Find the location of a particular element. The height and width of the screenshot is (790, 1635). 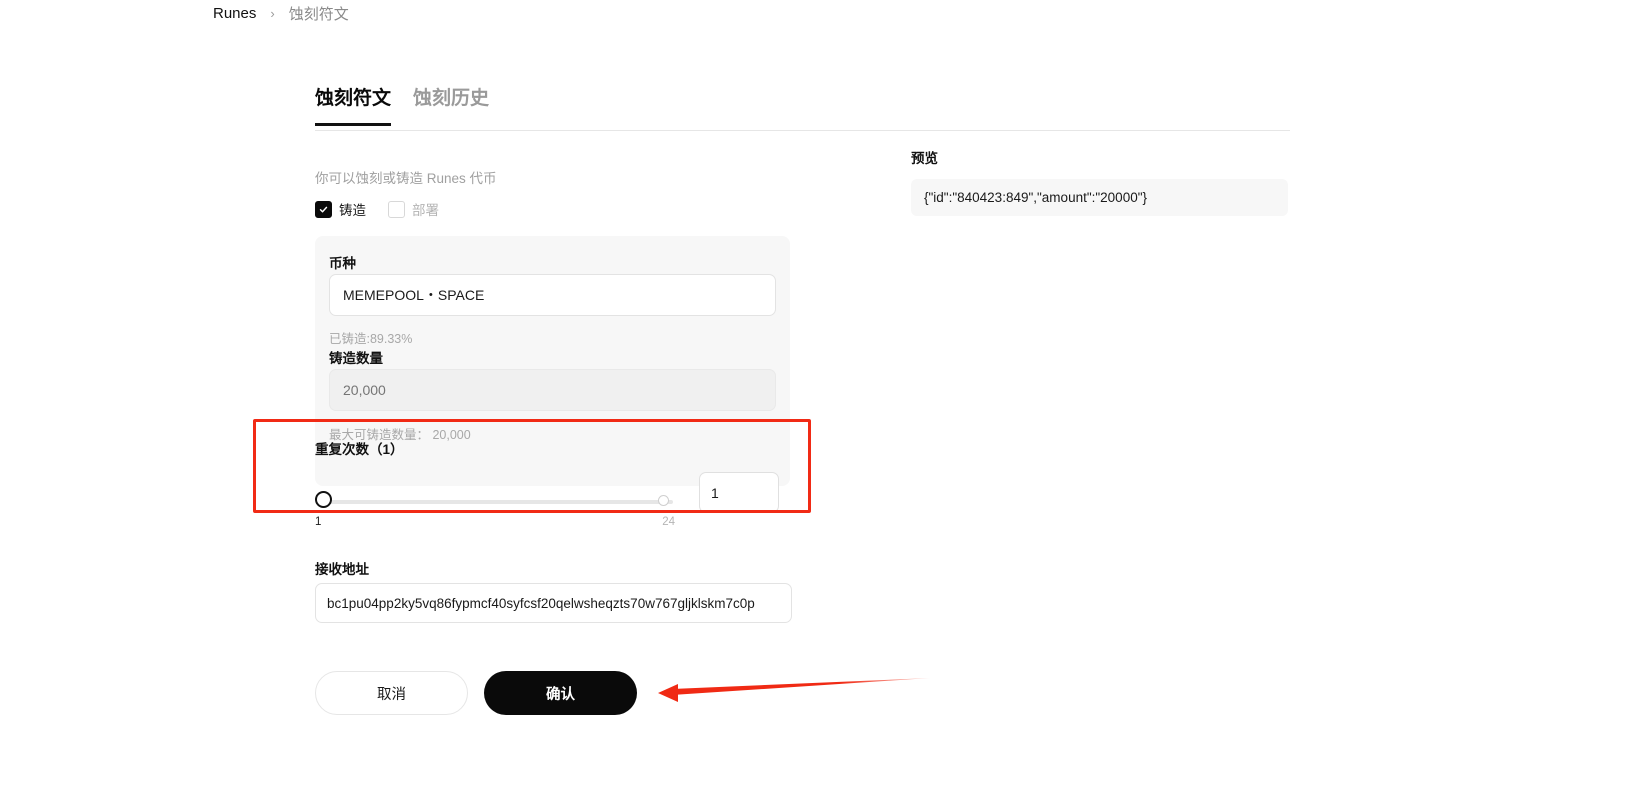

mint-amount-label: 铸造数量 is located at coordinates (356, 358).